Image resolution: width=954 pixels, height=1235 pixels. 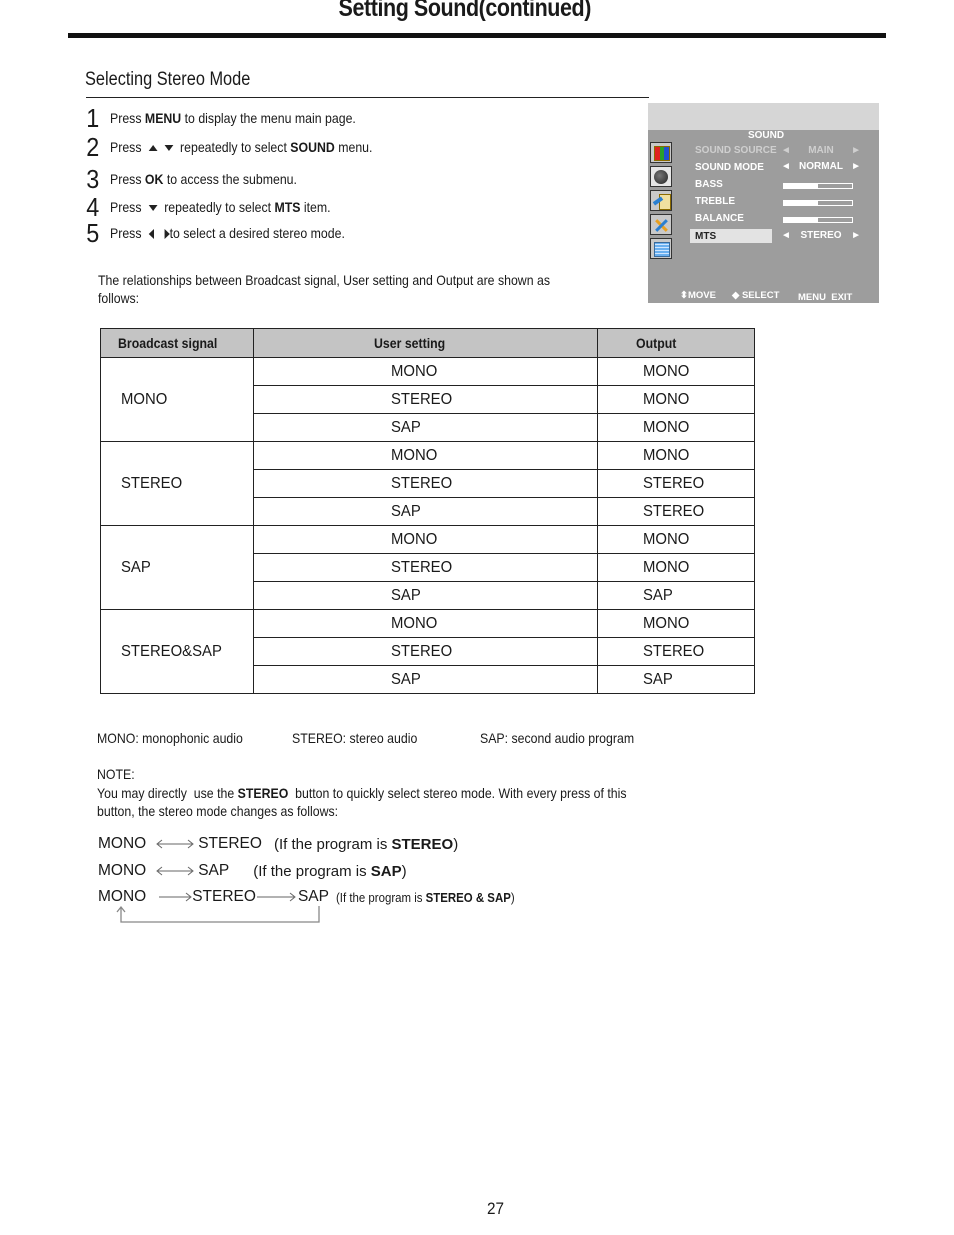 What do you see at coordinates (825, 297) in the screenshot?
I see `osd-footer-menu-exit: MENU EXIT` at bounding box center [825, 297].